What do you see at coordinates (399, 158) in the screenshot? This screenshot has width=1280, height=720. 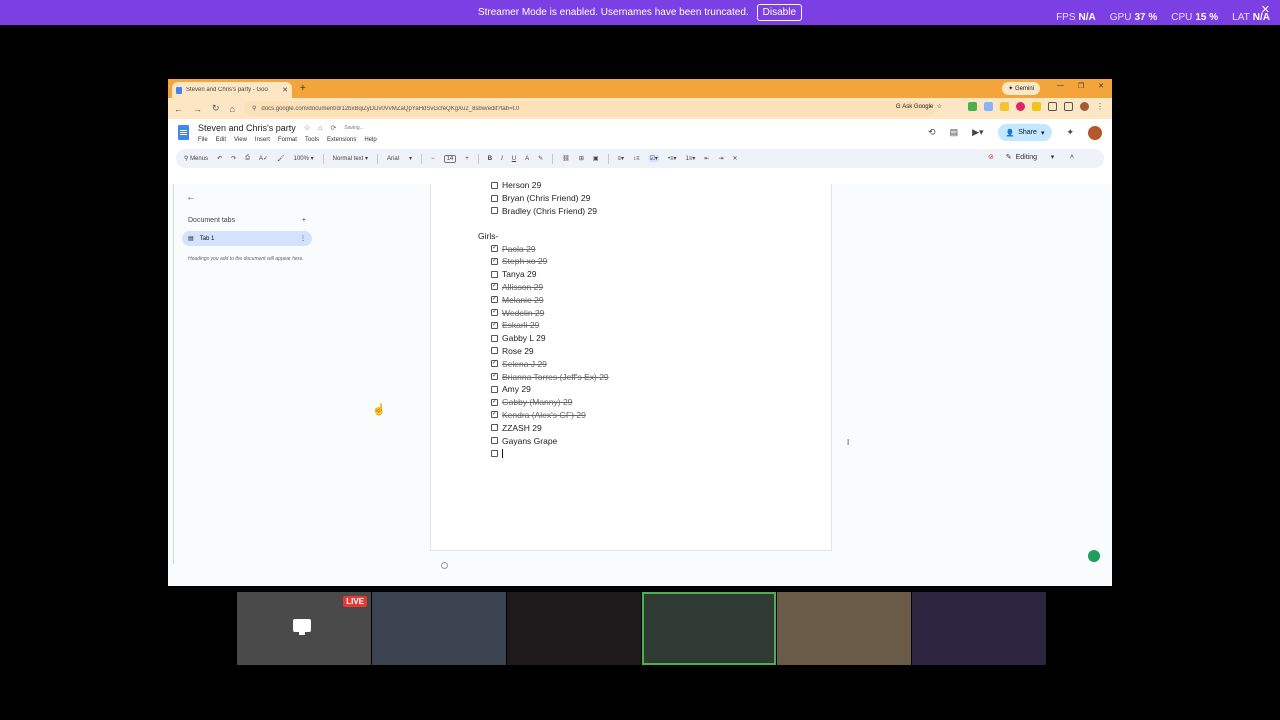 I see `font-select: Arial ▾` at bounding box center [399, 158].